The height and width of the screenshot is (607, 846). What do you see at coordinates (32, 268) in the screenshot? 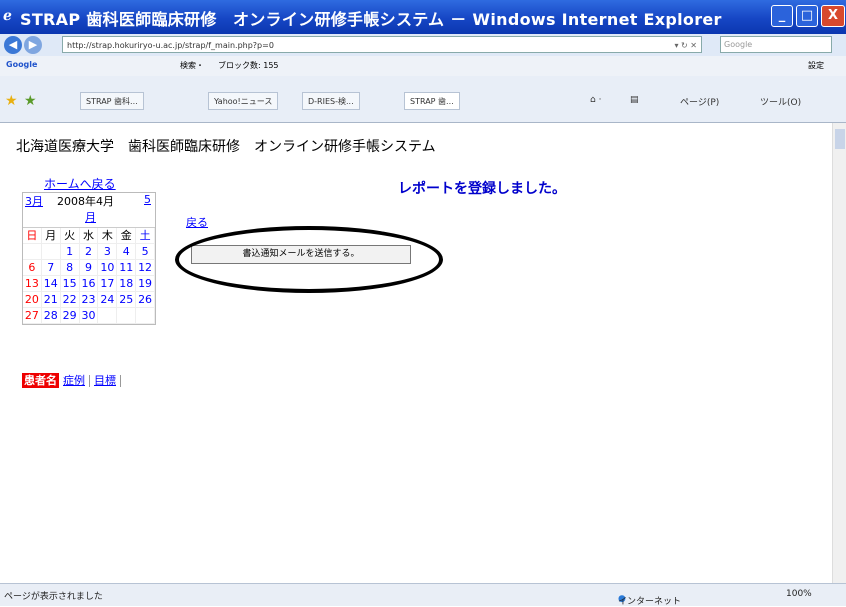
I see `calendar-day: 6` at bounding box center [32, 268].